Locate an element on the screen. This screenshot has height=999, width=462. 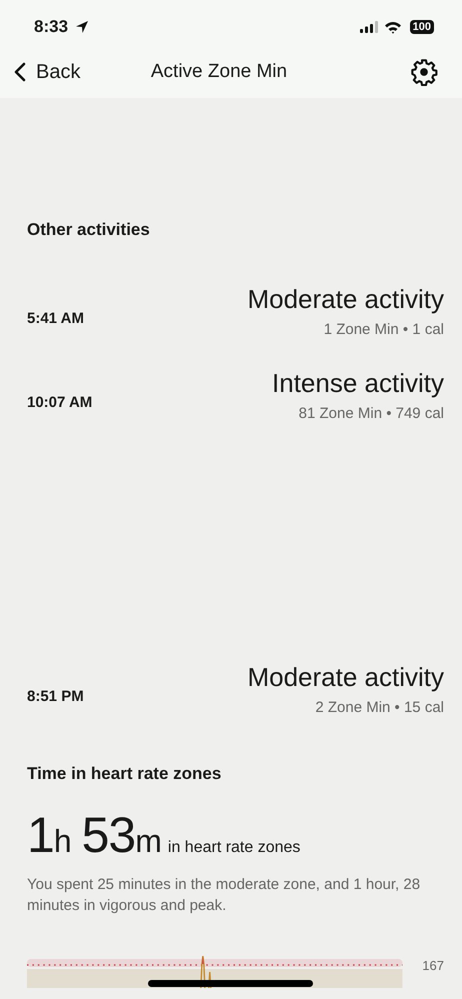
activity-name: Intense activity is located at coordinates (358, 383).